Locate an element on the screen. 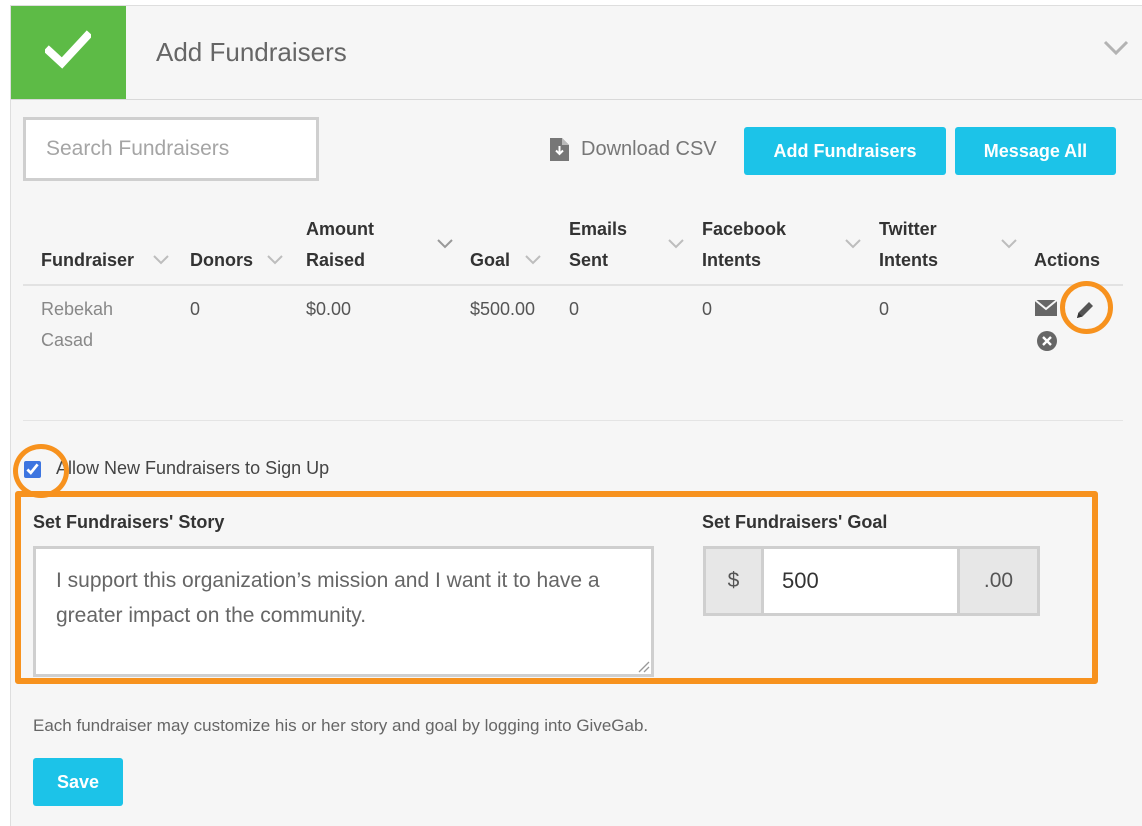  goal-currency-prefix: $ is located at coordinates (733, 580).